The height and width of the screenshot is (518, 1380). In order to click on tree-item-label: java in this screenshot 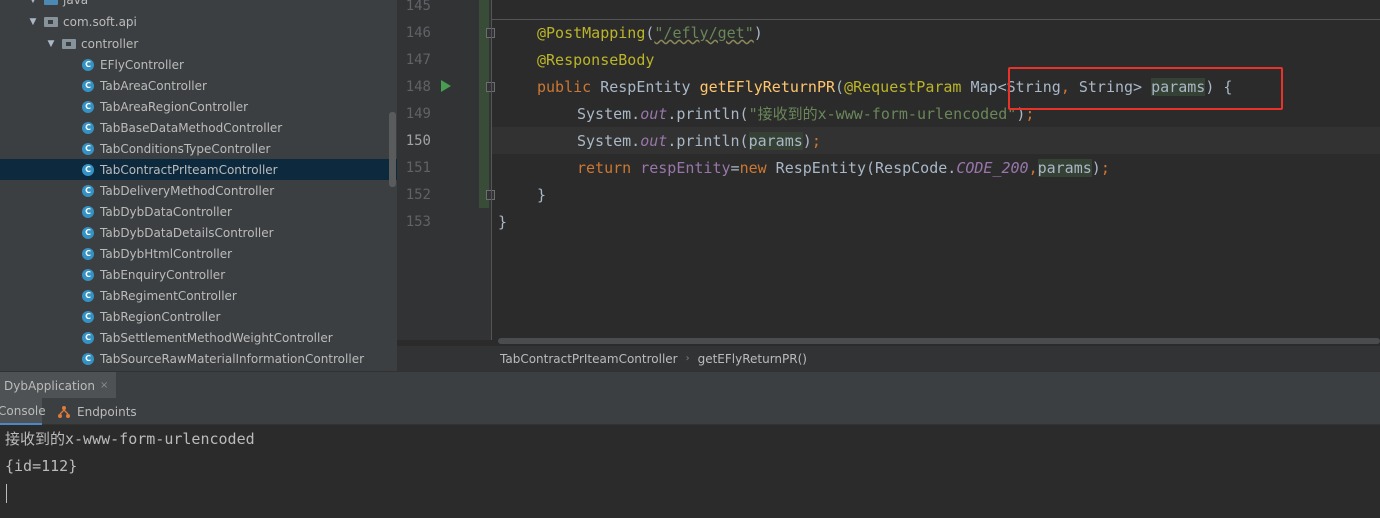, I will do `click(75, 3)`.